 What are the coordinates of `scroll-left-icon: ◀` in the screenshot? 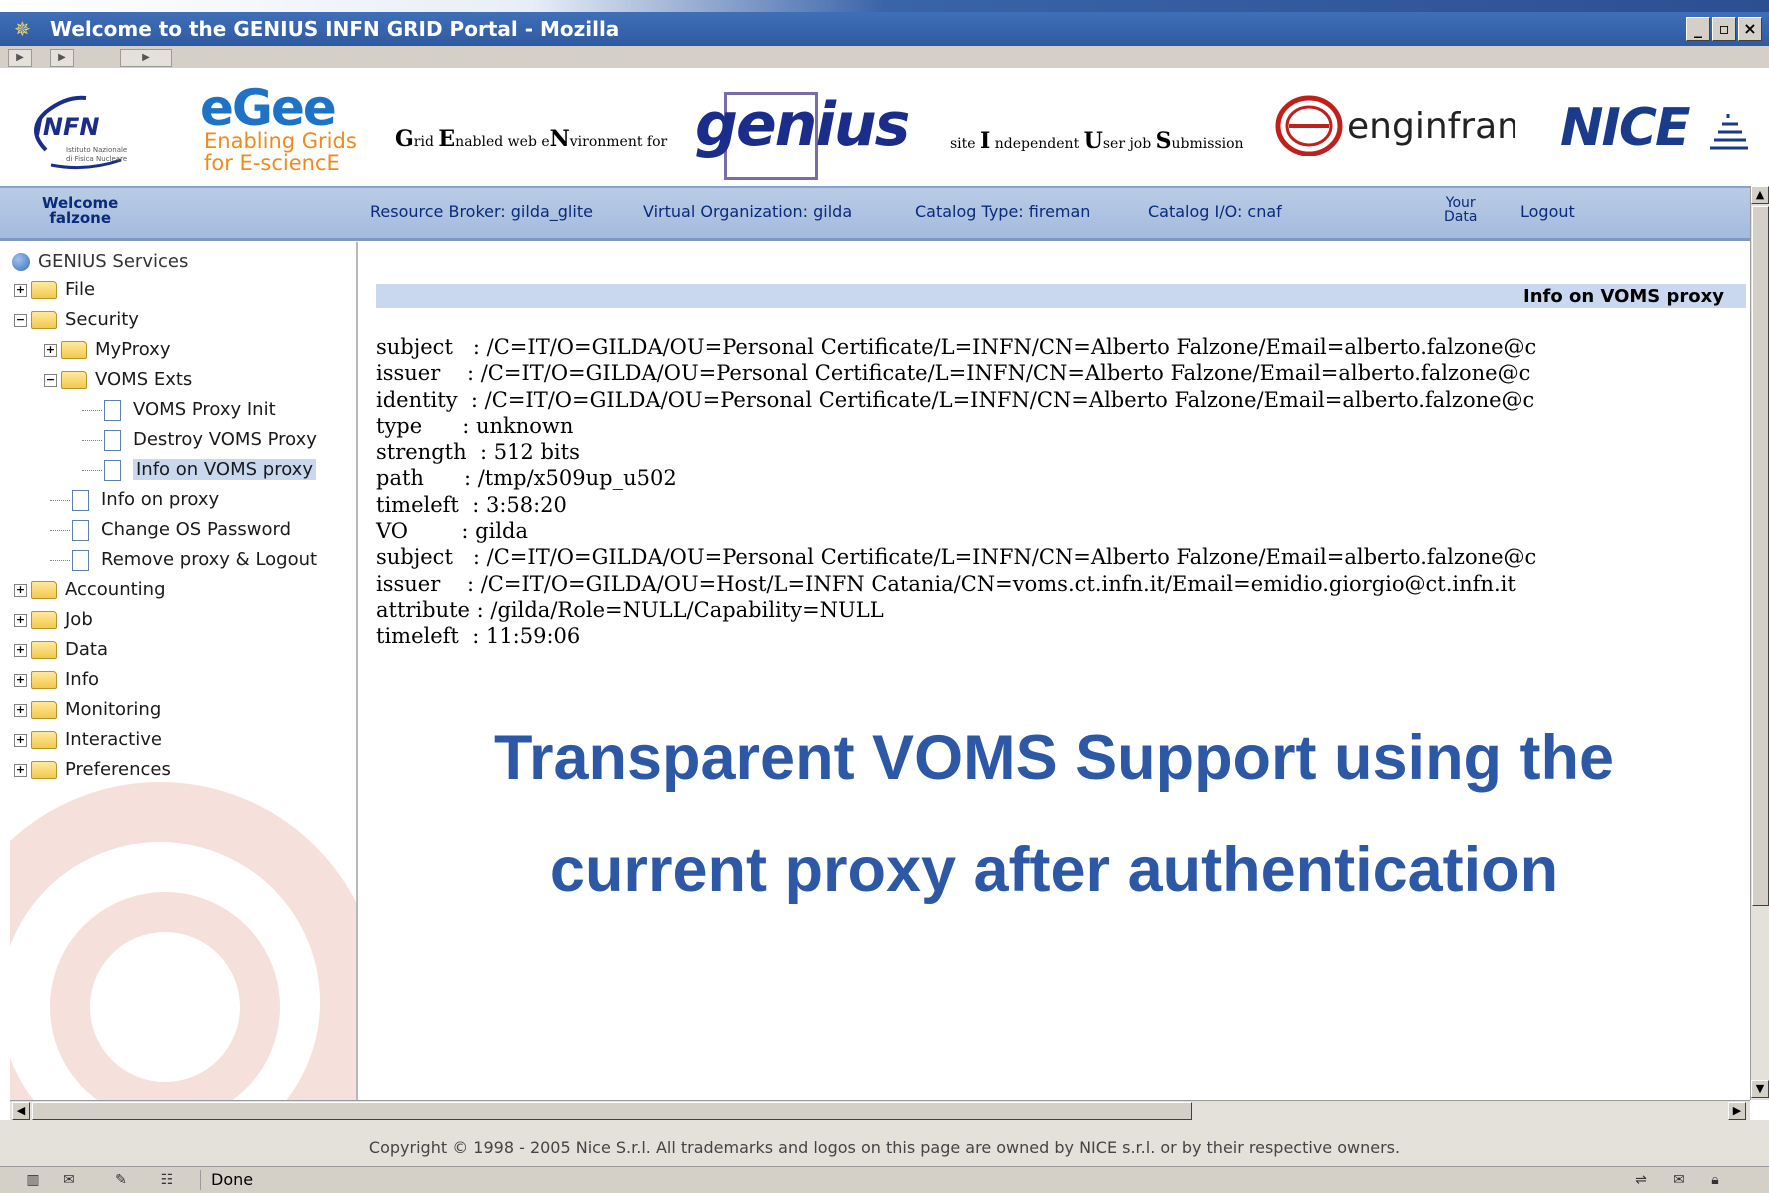 It's located at (21, 1111).